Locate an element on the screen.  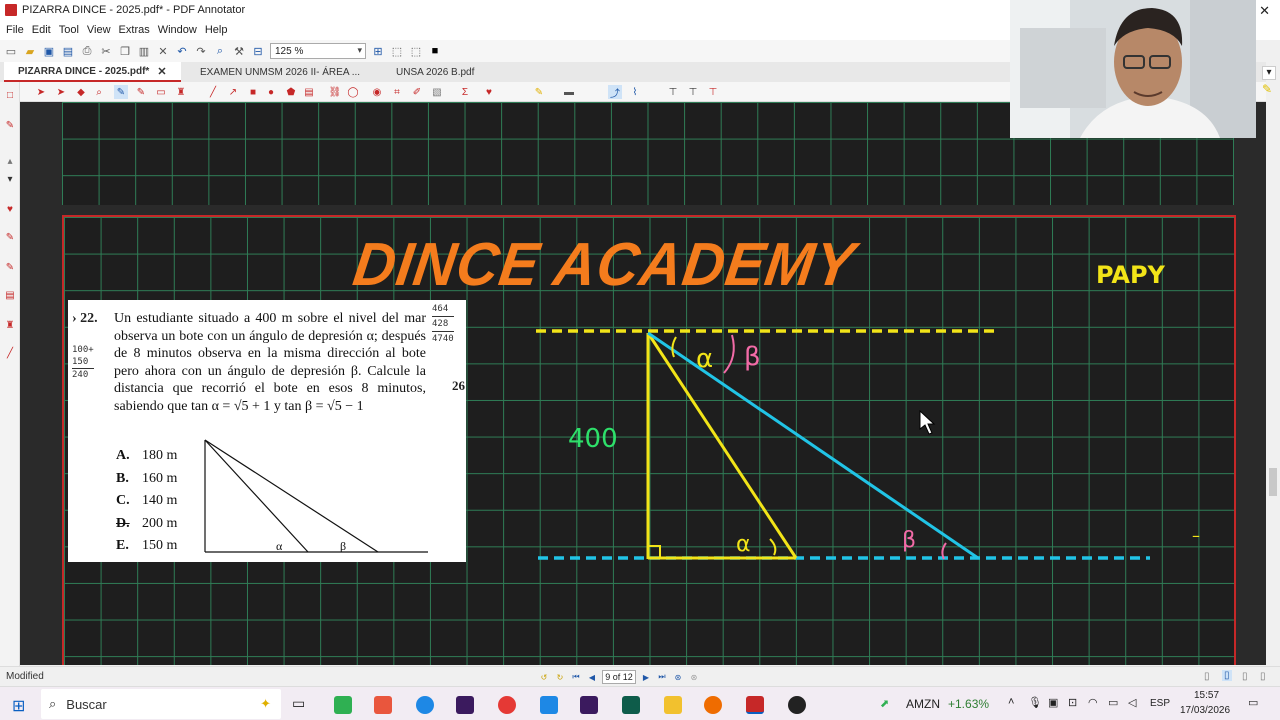
text-align-top-icon: ⊤ is located at coordinates (673, 92).